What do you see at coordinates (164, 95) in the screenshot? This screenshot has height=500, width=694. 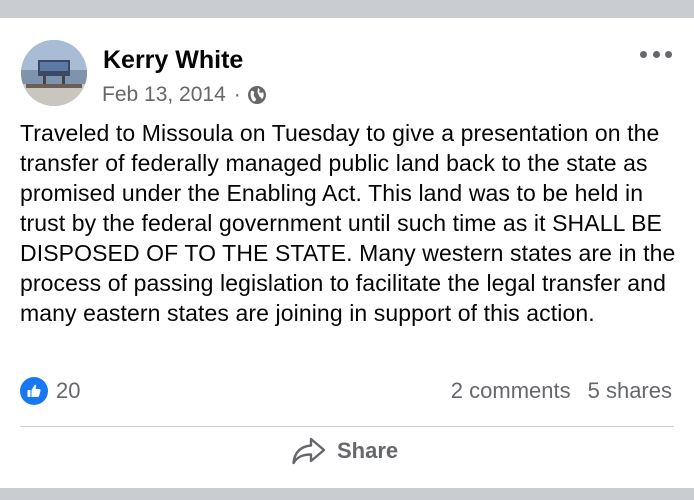 I see `post-date: Feb 13, 2014` at bounding box center [164, 95].